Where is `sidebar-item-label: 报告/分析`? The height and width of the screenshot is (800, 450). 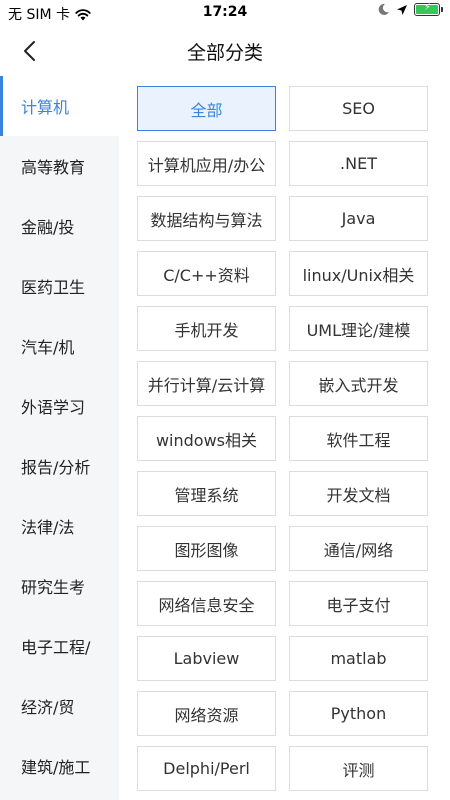 sidebar-item-label: 报告/分析 is located at coordinates (56, 467).